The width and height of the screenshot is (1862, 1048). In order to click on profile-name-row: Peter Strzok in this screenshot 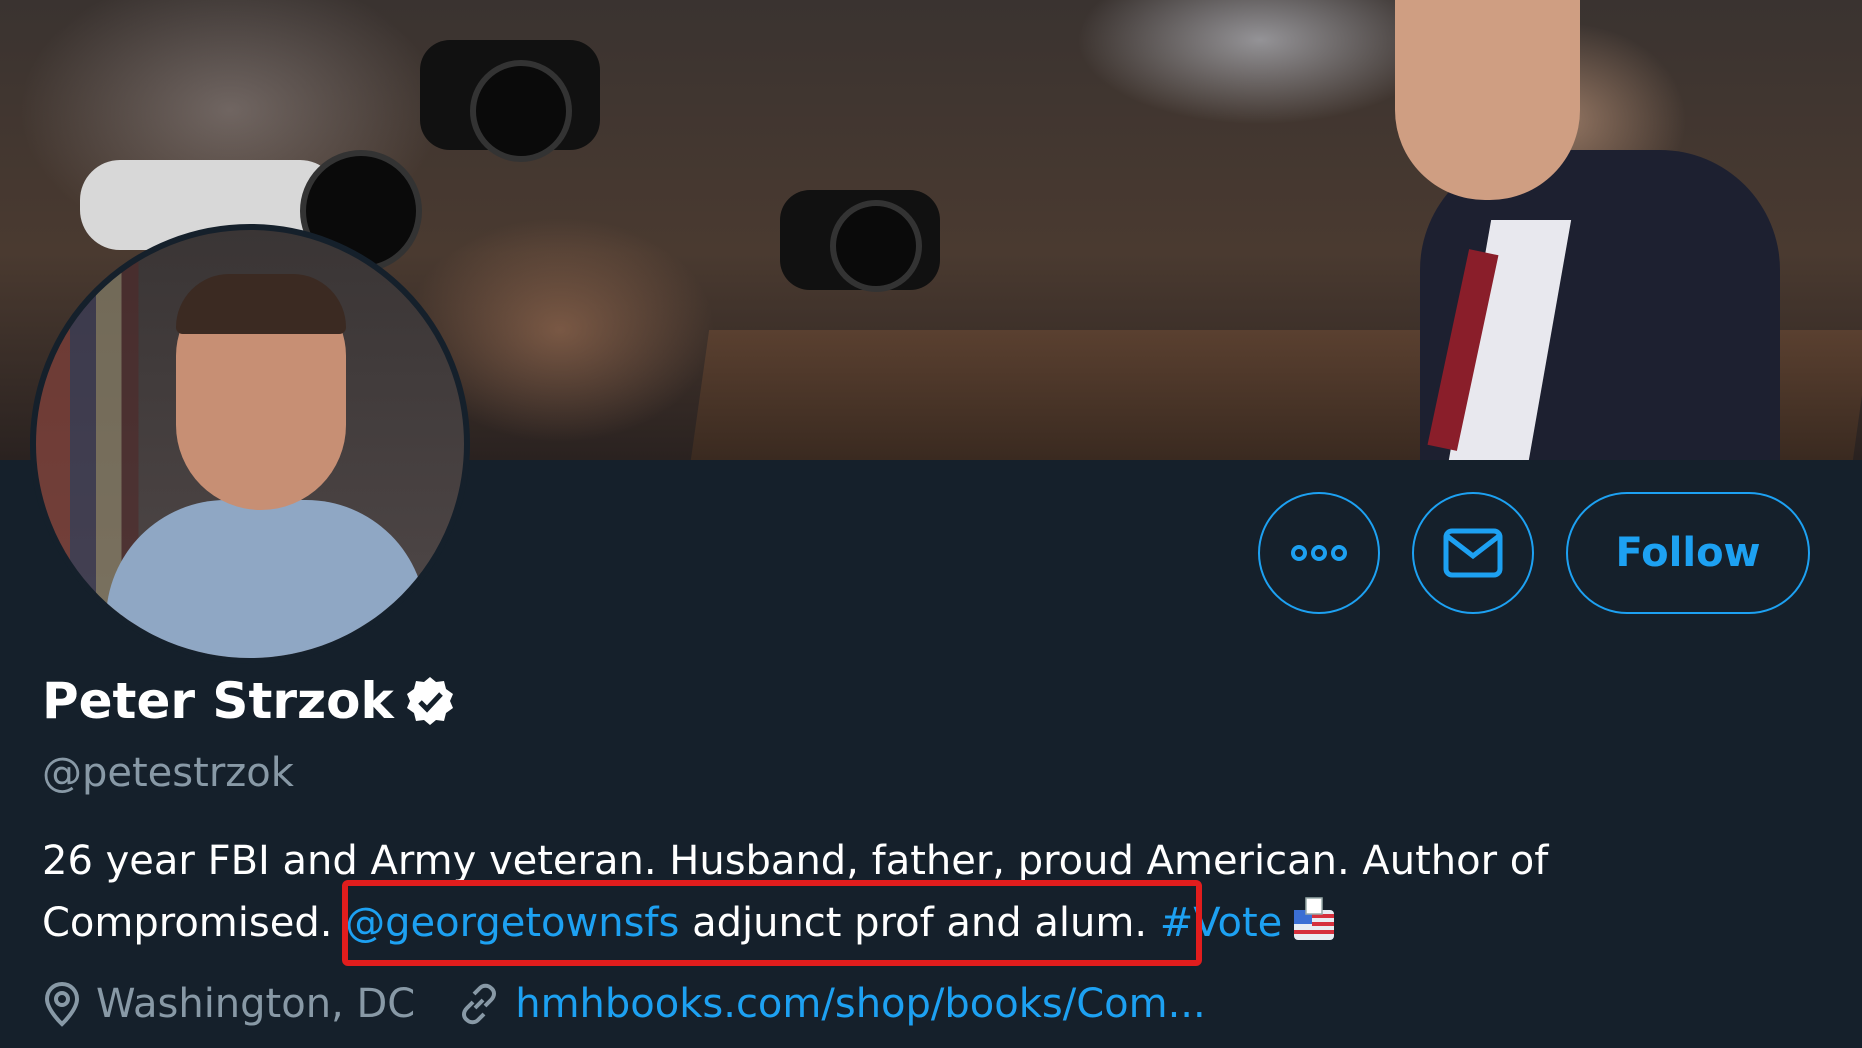, I will do `click(249, 701)`.